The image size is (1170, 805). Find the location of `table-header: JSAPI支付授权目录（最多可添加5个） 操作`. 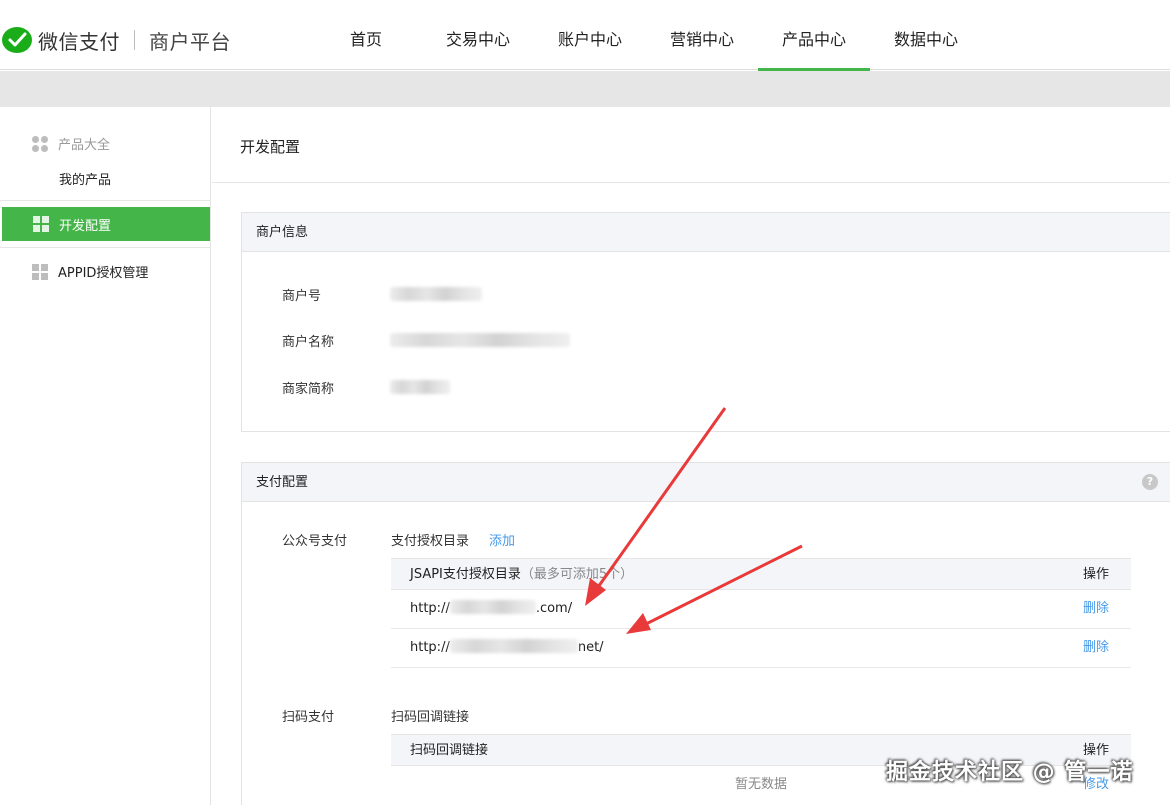

table-header: JSAPI支付授权目录（最多可添加5个） 操作 is located at coordinates (761, 574).